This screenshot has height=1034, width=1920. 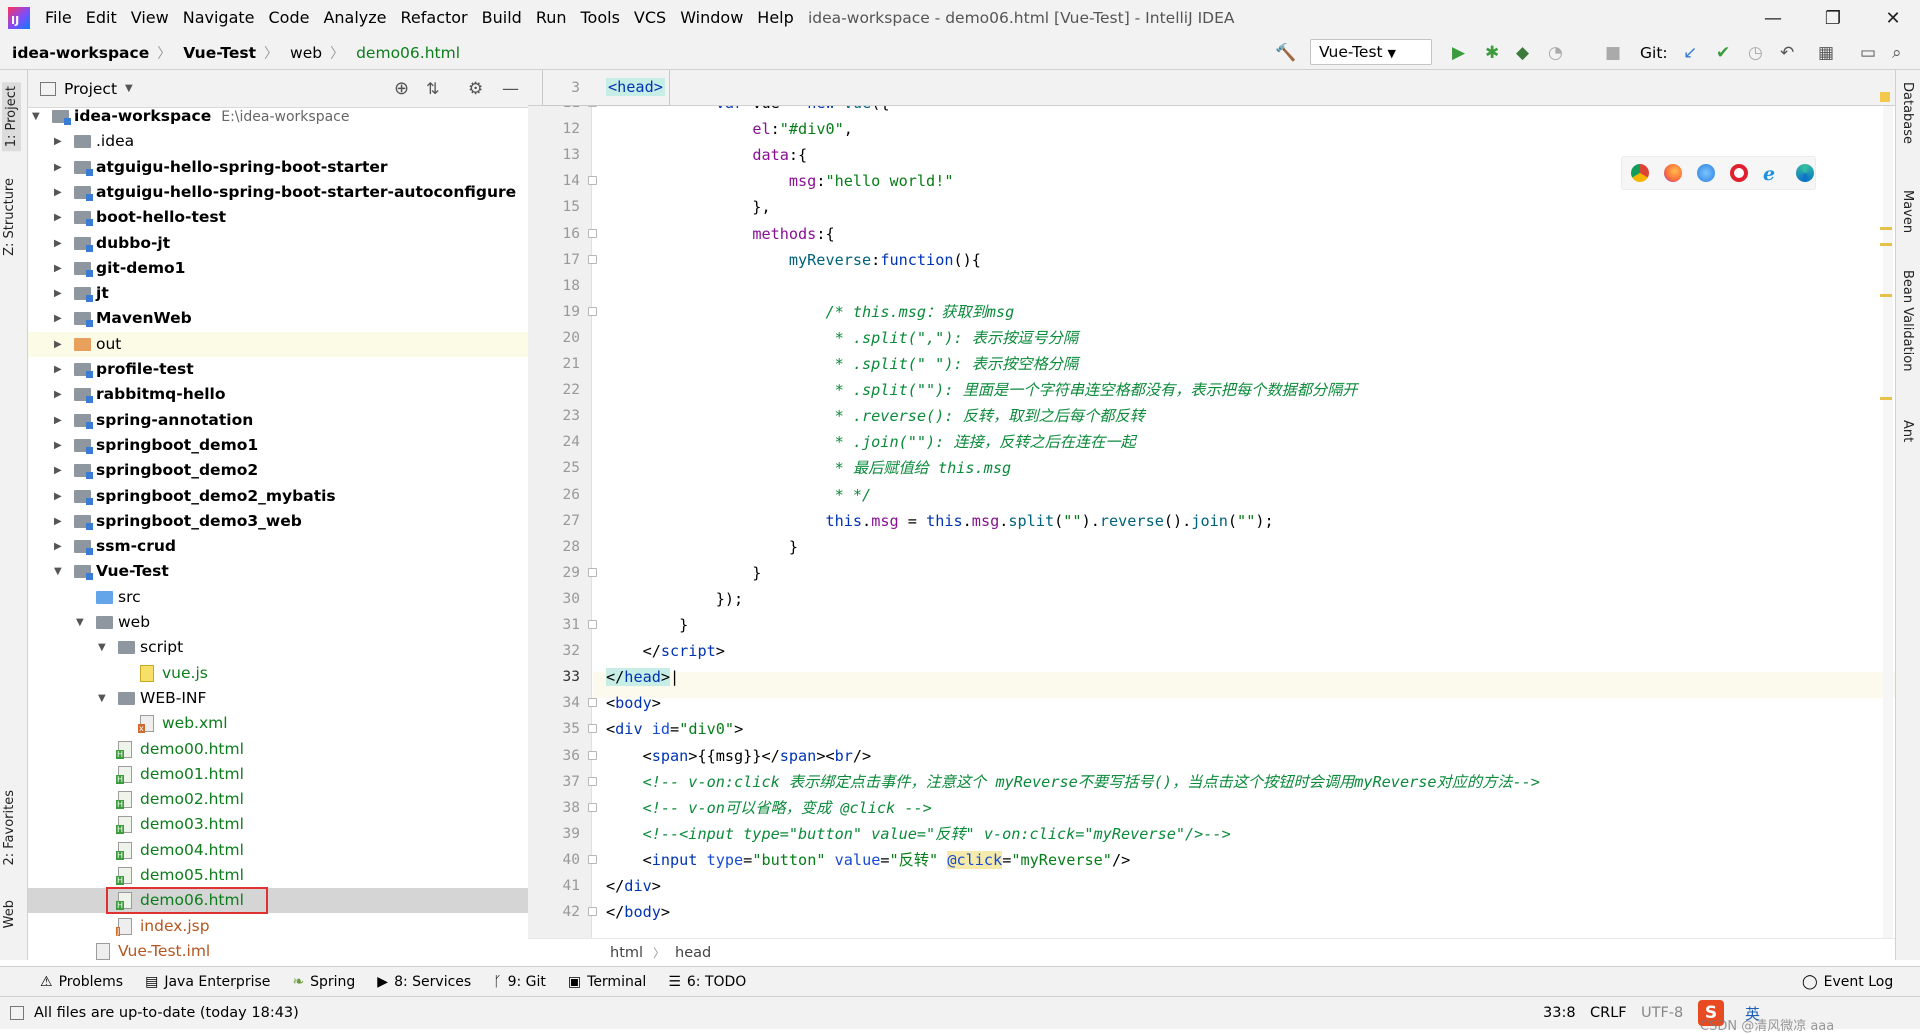 What do you see at coordinates (401, 88) in the screenshot?
I see `locate-icon: ⊕` at bounding box center [401, 88].